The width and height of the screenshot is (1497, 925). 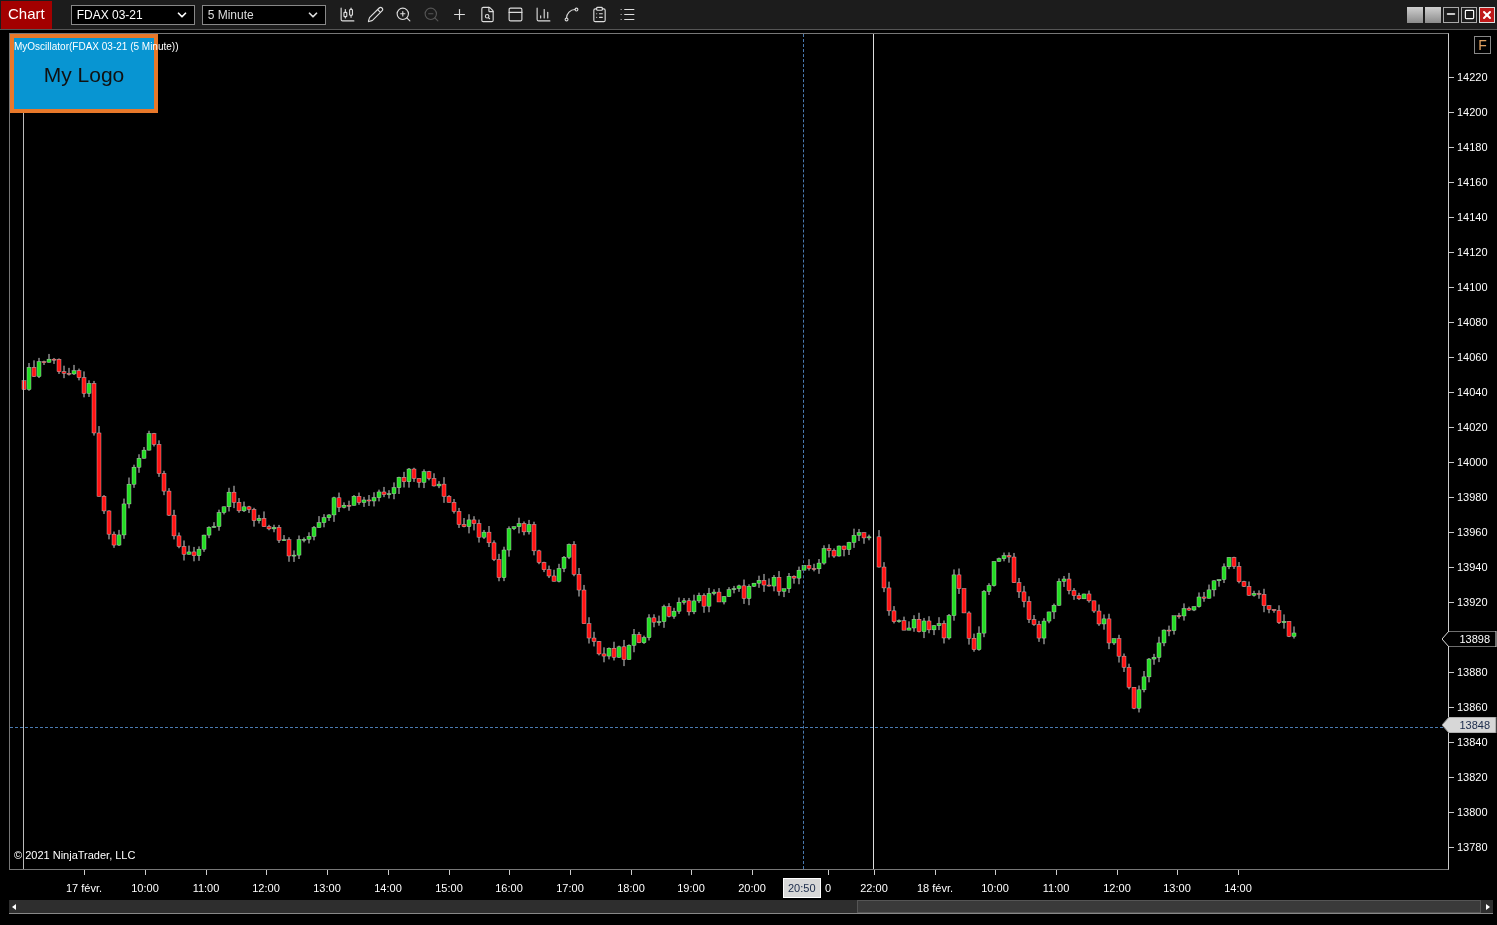 What do you see at coordinates (1472, 812) in the screenshot?
I see `y-axis-label: 13800` at bounding box center [1472, 812].